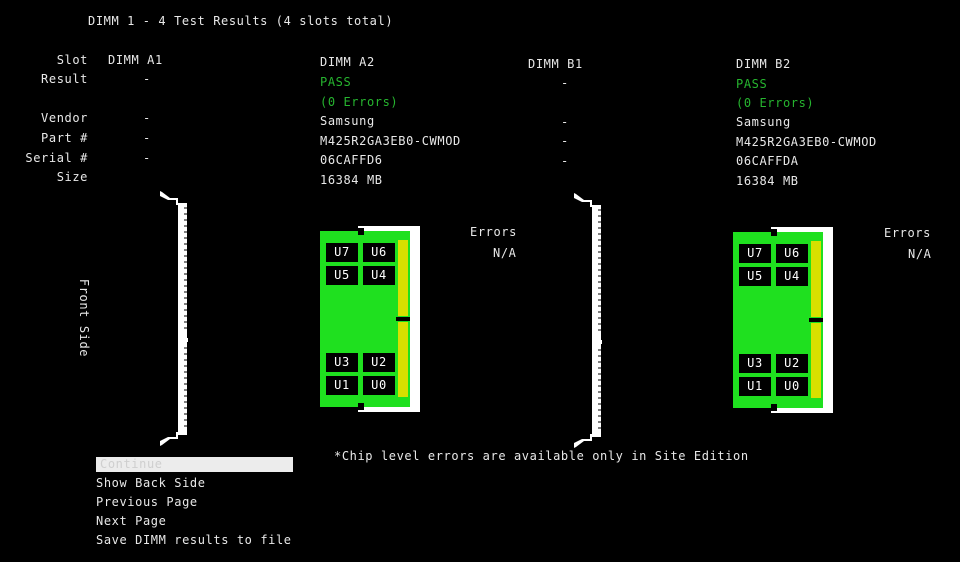 This screenshot has height=562, width=960. I want to click on menu-next-page: Next Page, so click(131, 521).